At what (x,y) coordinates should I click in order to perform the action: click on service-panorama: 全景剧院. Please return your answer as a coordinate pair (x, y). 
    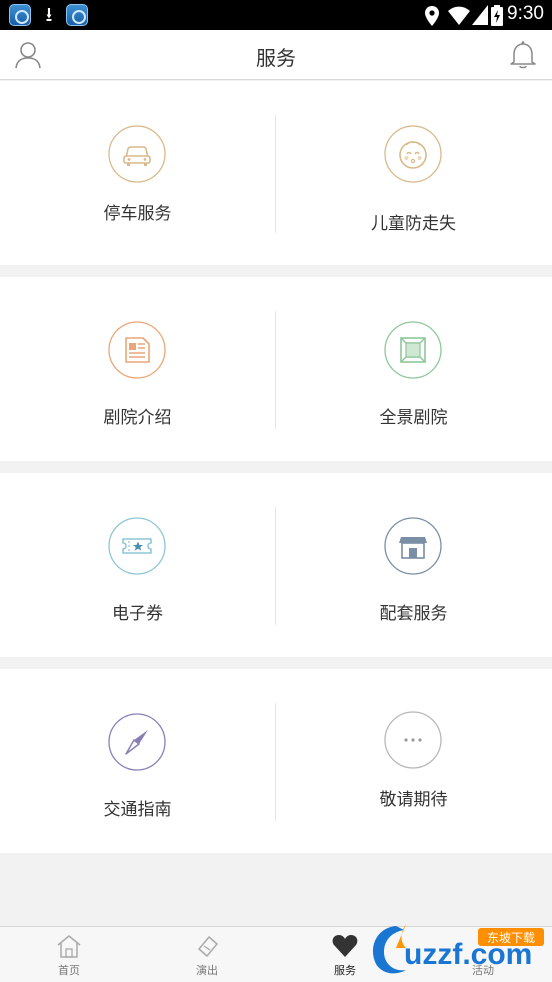
    Looking at the image, I should click on (413, 369).